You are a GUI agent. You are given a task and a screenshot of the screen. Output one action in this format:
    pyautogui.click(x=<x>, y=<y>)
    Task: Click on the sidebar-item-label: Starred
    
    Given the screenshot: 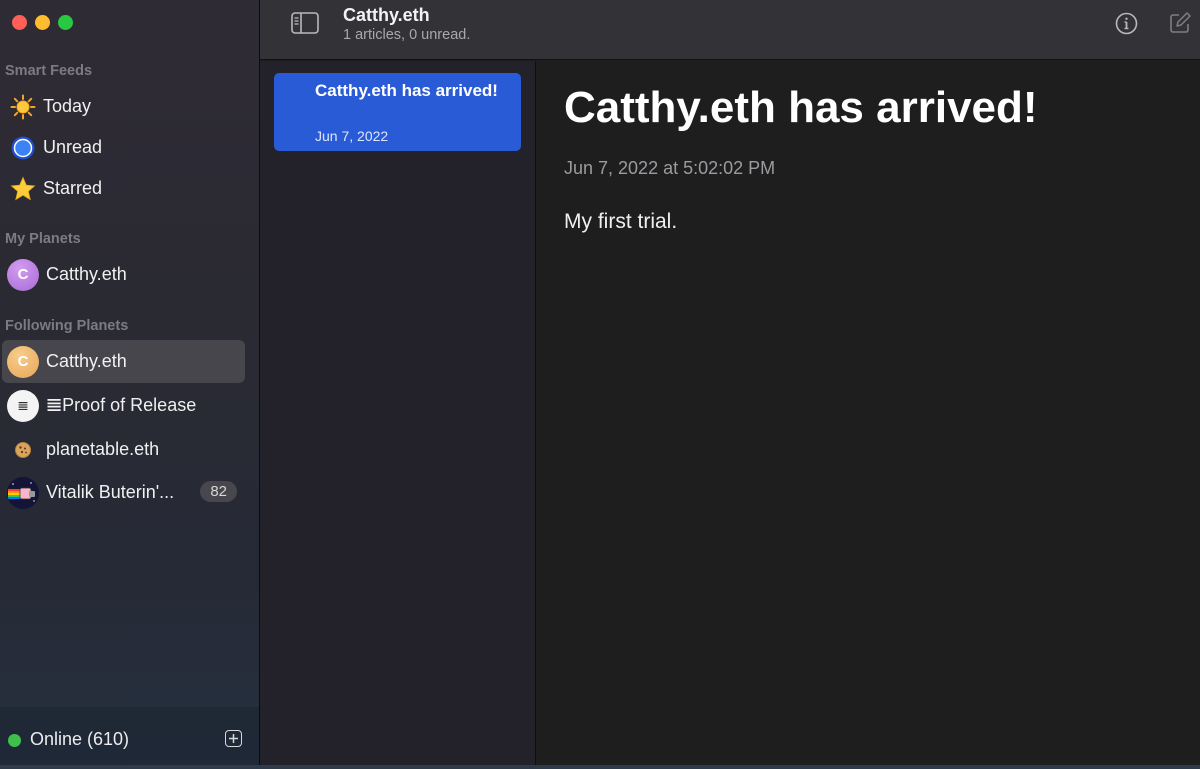 What is the action you would take?
    pyautogui.click(x=73, y=188)
    